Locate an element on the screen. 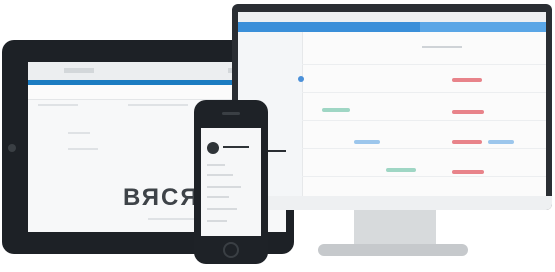 This screenshot has width=555, height=272. monitor-chin is located at coordinates (392, 203).